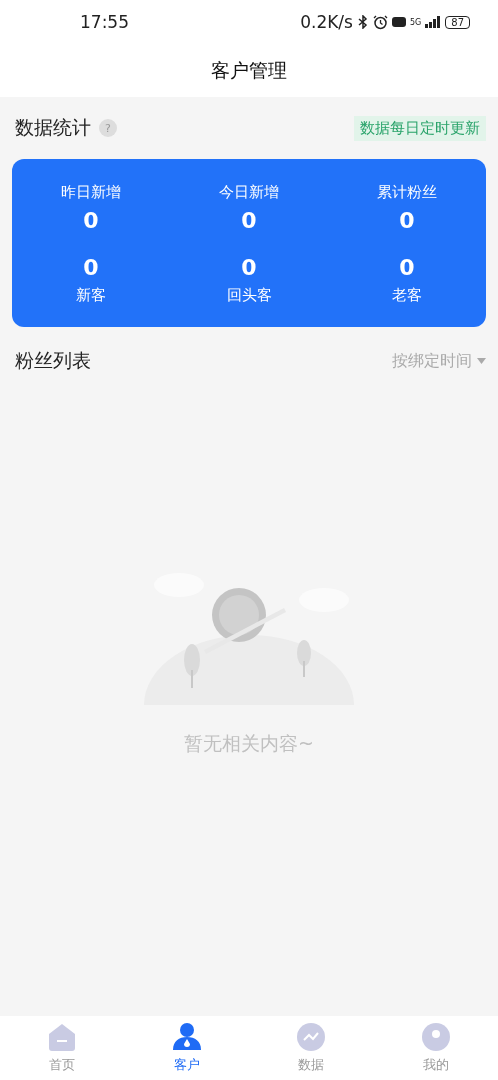 The height and width of the screenshot is (1080, 498). Describe the element at coordinates (104, 22) in the screenshot. I see `status-time: 17:55` at that location.